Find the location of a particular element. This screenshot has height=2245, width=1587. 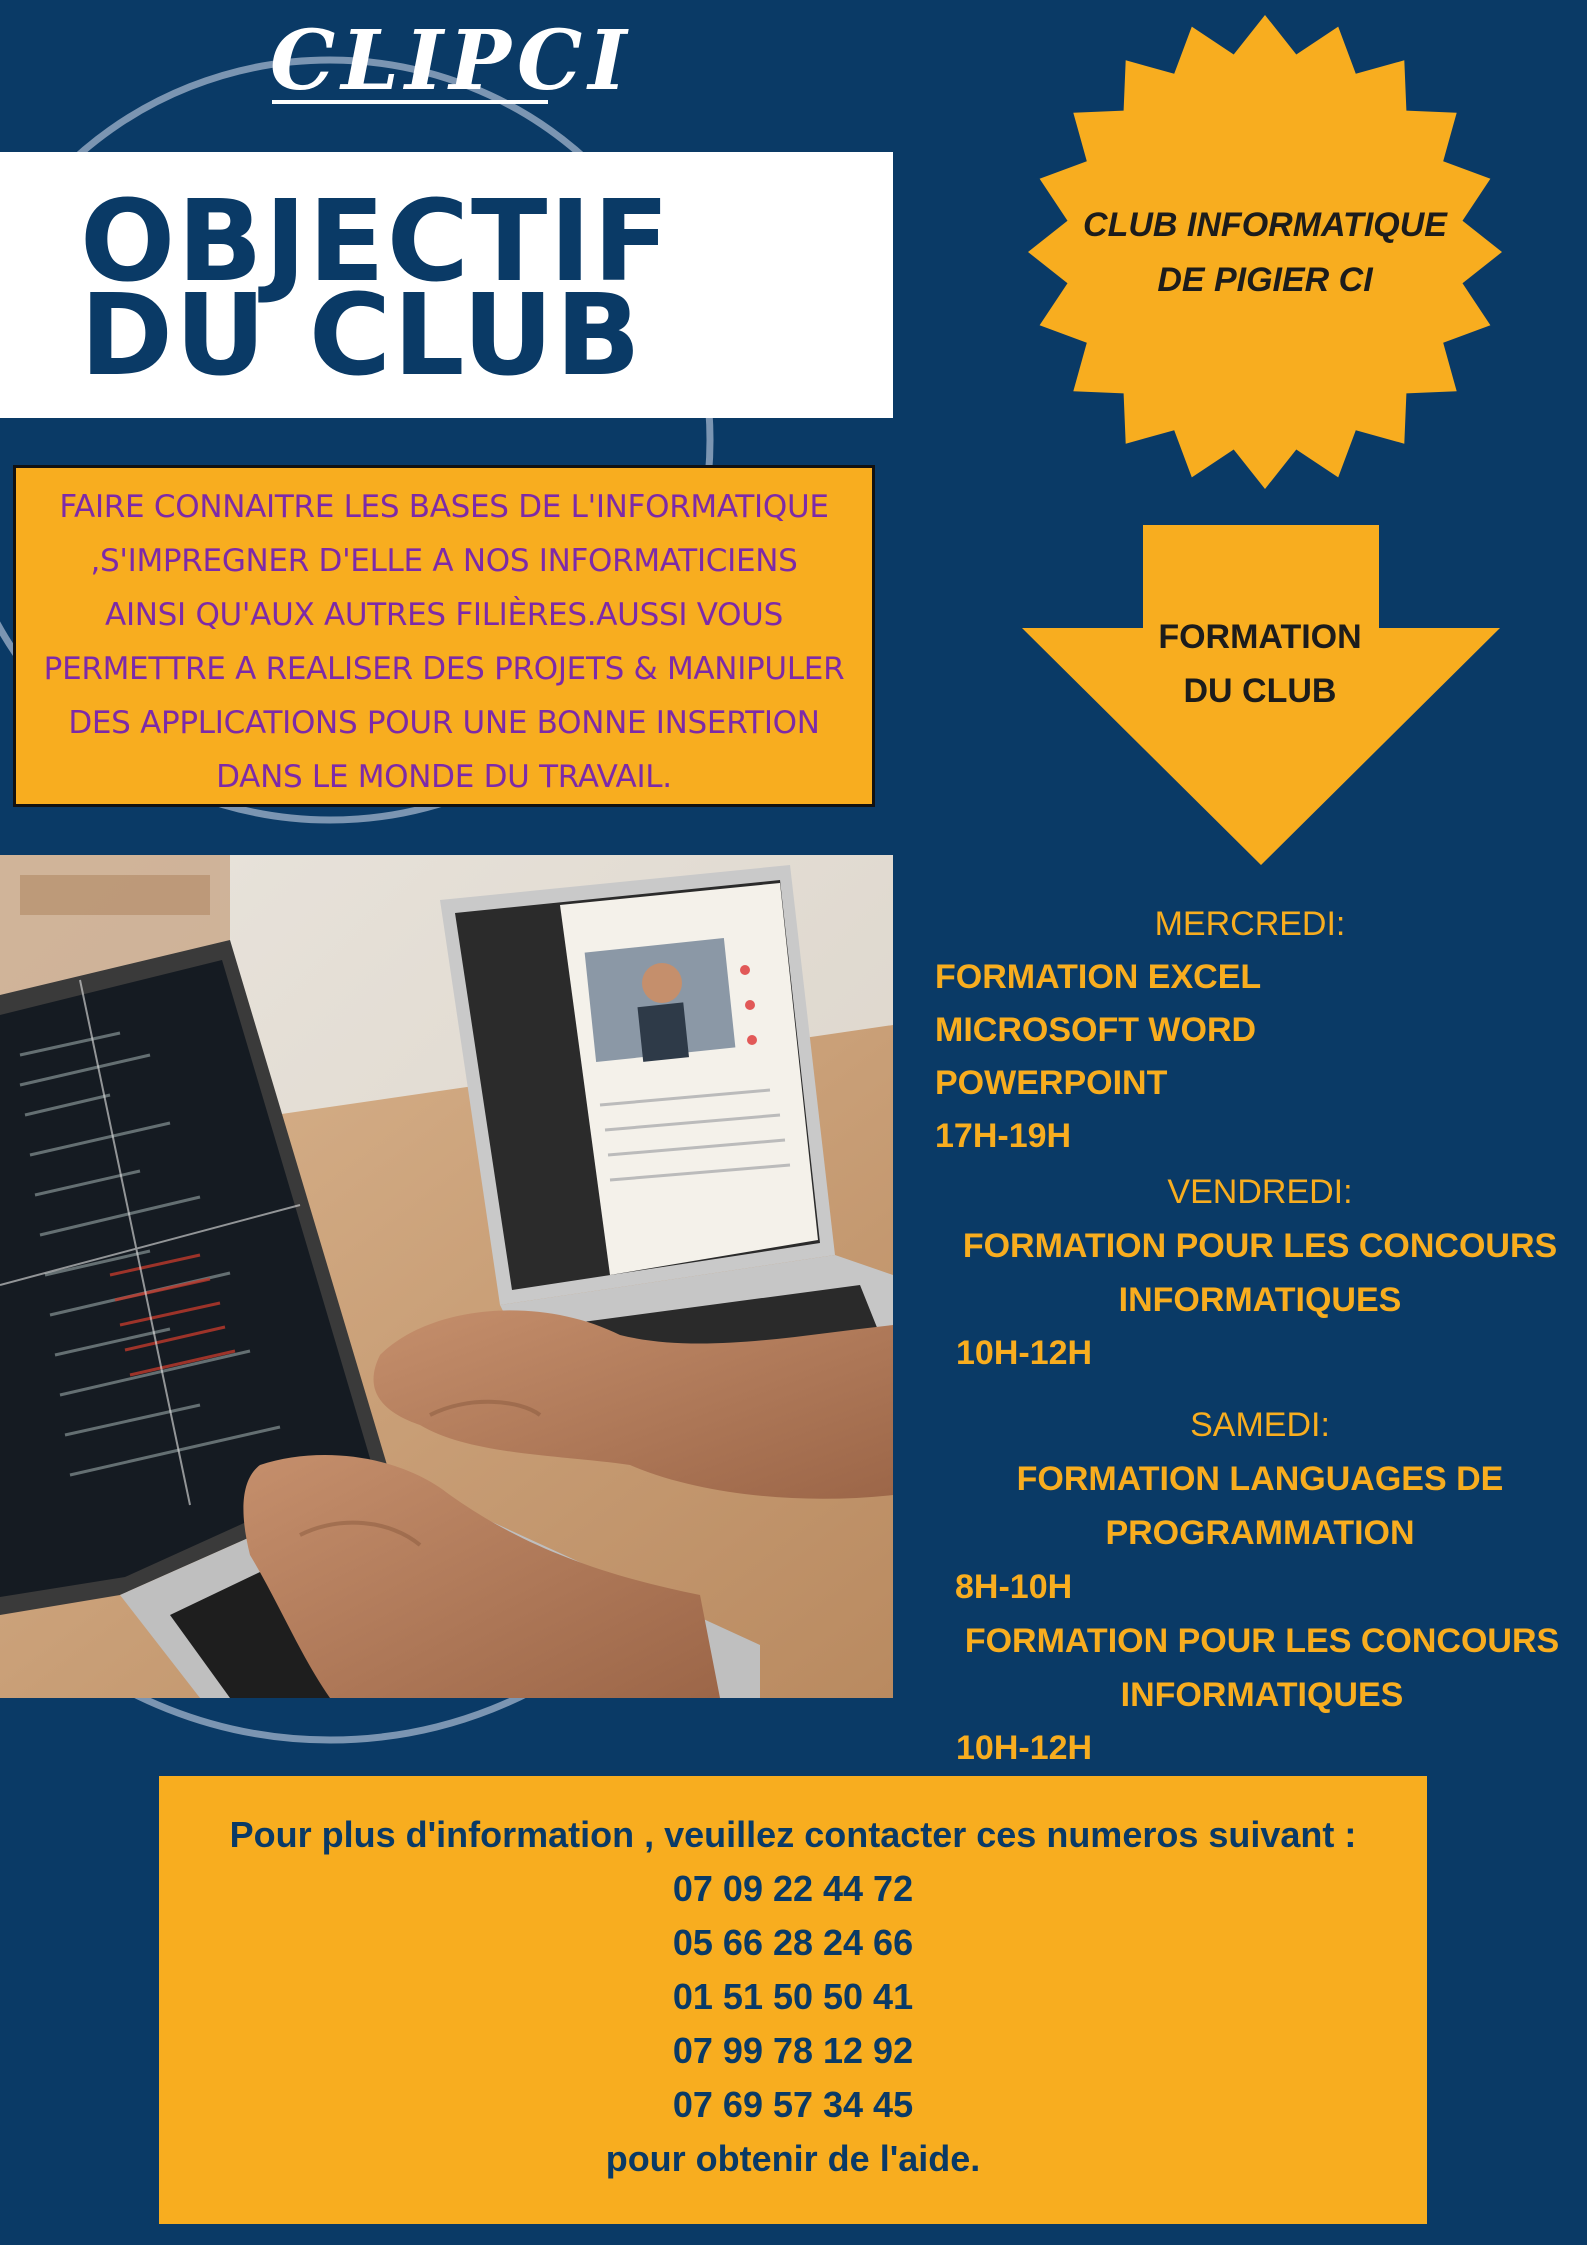

schedule-time: 8H-10H is located at coordinates (1014, 1587).